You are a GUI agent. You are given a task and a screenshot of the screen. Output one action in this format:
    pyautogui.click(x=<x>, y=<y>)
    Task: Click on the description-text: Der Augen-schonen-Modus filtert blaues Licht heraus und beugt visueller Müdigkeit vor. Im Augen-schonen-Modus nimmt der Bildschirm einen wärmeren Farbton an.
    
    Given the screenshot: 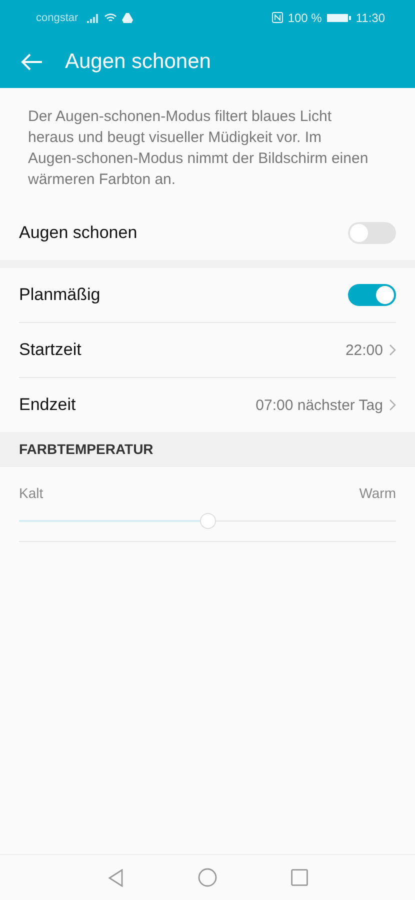 What is the action you would take?
    pyautogui.click(x=198, y=148)
    